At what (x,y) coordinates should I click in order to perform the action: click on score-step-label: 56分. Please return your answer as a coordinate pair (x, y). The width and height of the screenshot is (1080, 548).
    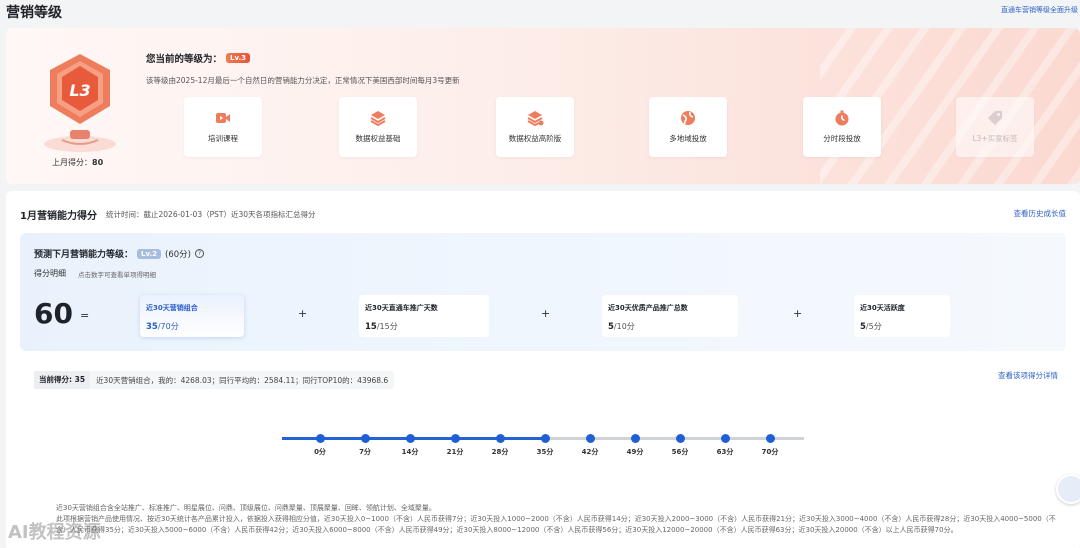
    Looking at the image, I should click on (680, 452).